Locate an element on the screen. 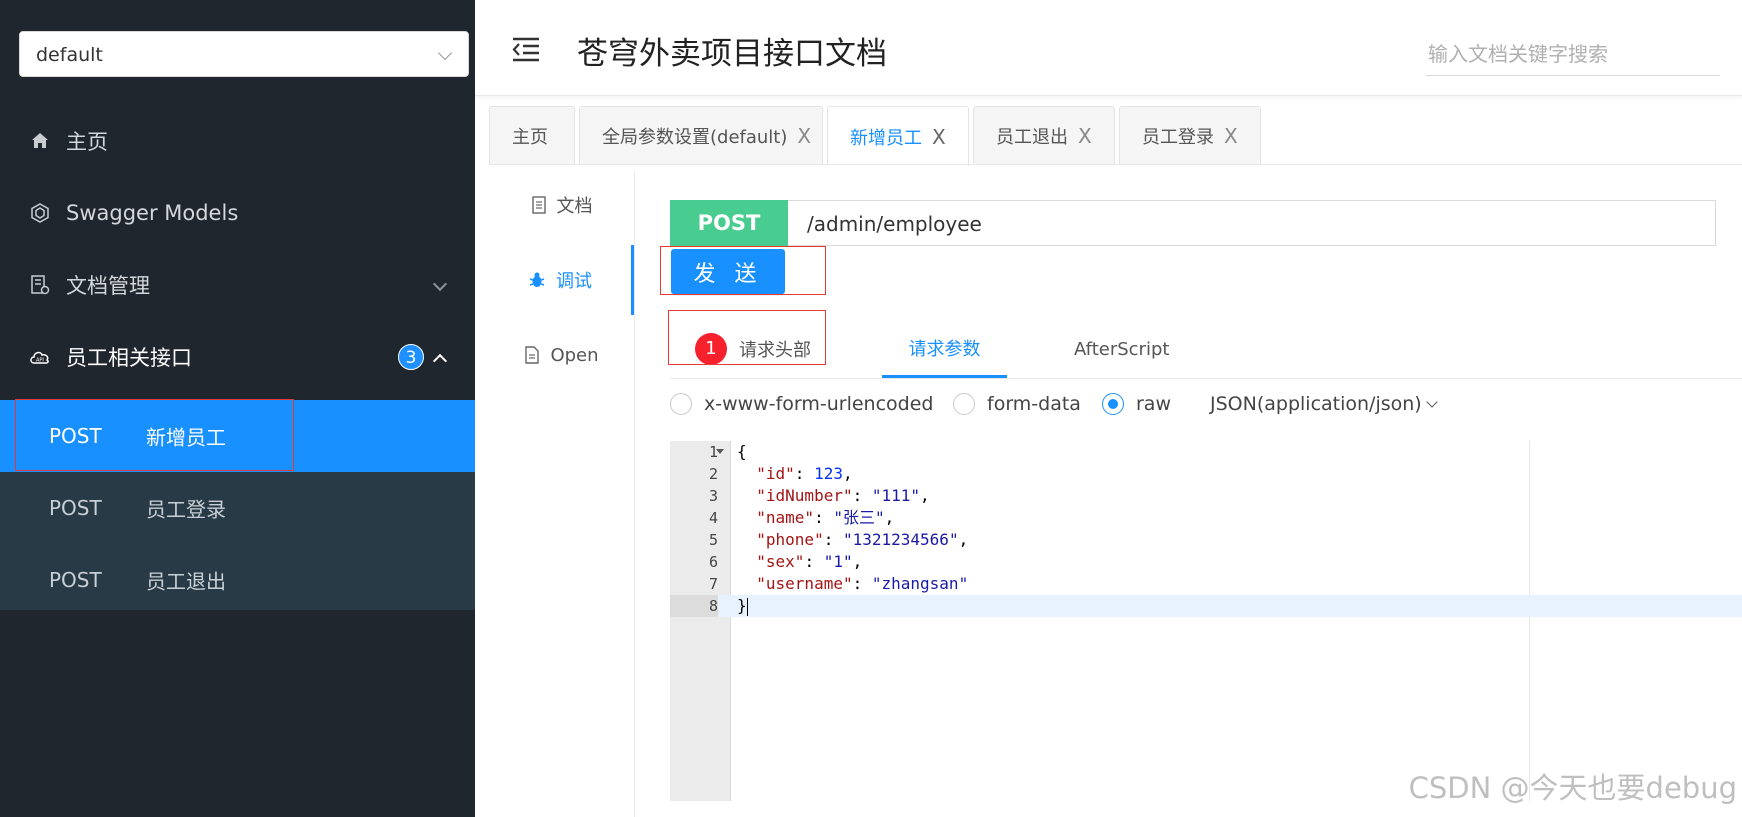 The image size is (1742, 817). tab-label: 主页 is located at coordinates (530, 137).